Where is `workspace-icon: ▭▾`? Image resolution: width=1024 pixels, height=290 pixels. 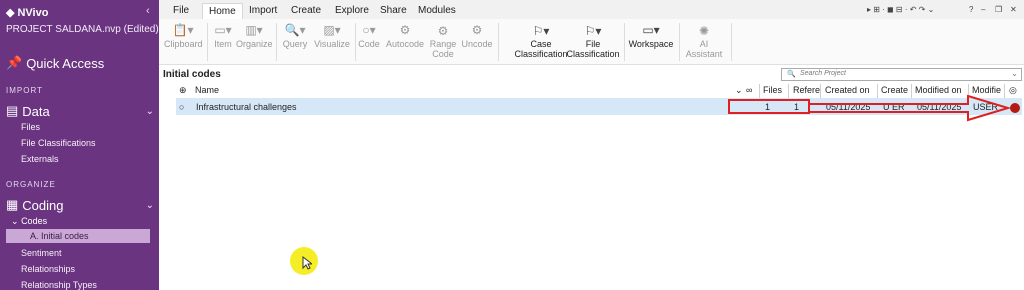 workspace-icon: ▭▾ is located at coordinates (651, 30).